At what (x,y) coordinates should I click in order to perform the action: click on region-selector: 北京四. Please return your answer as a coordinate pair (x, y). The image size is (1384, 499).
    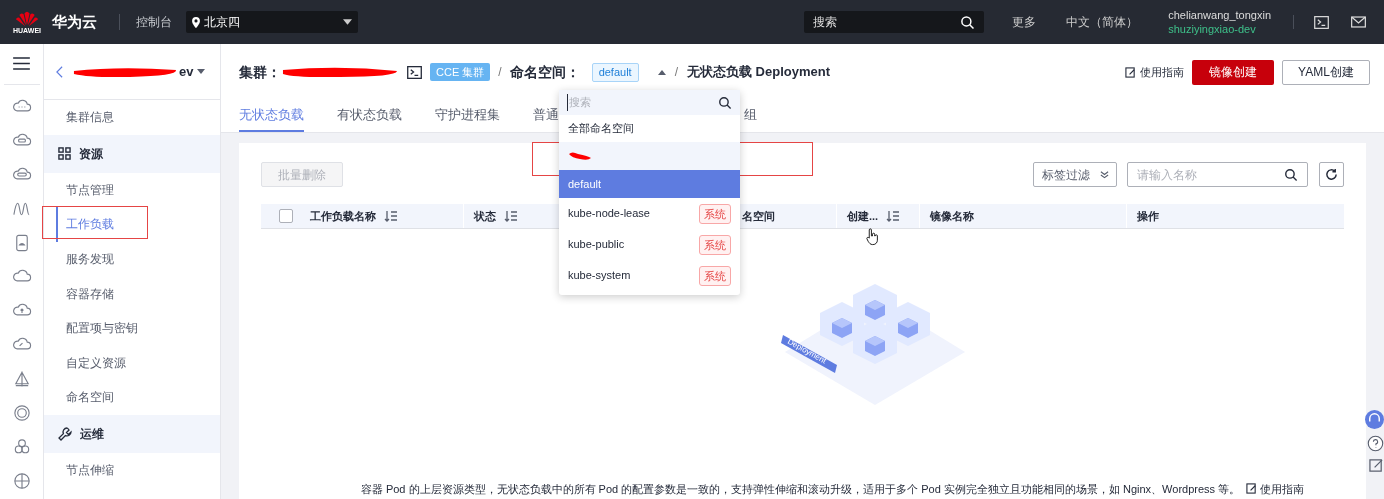
    Looking at the image, I should click on (272, 22).